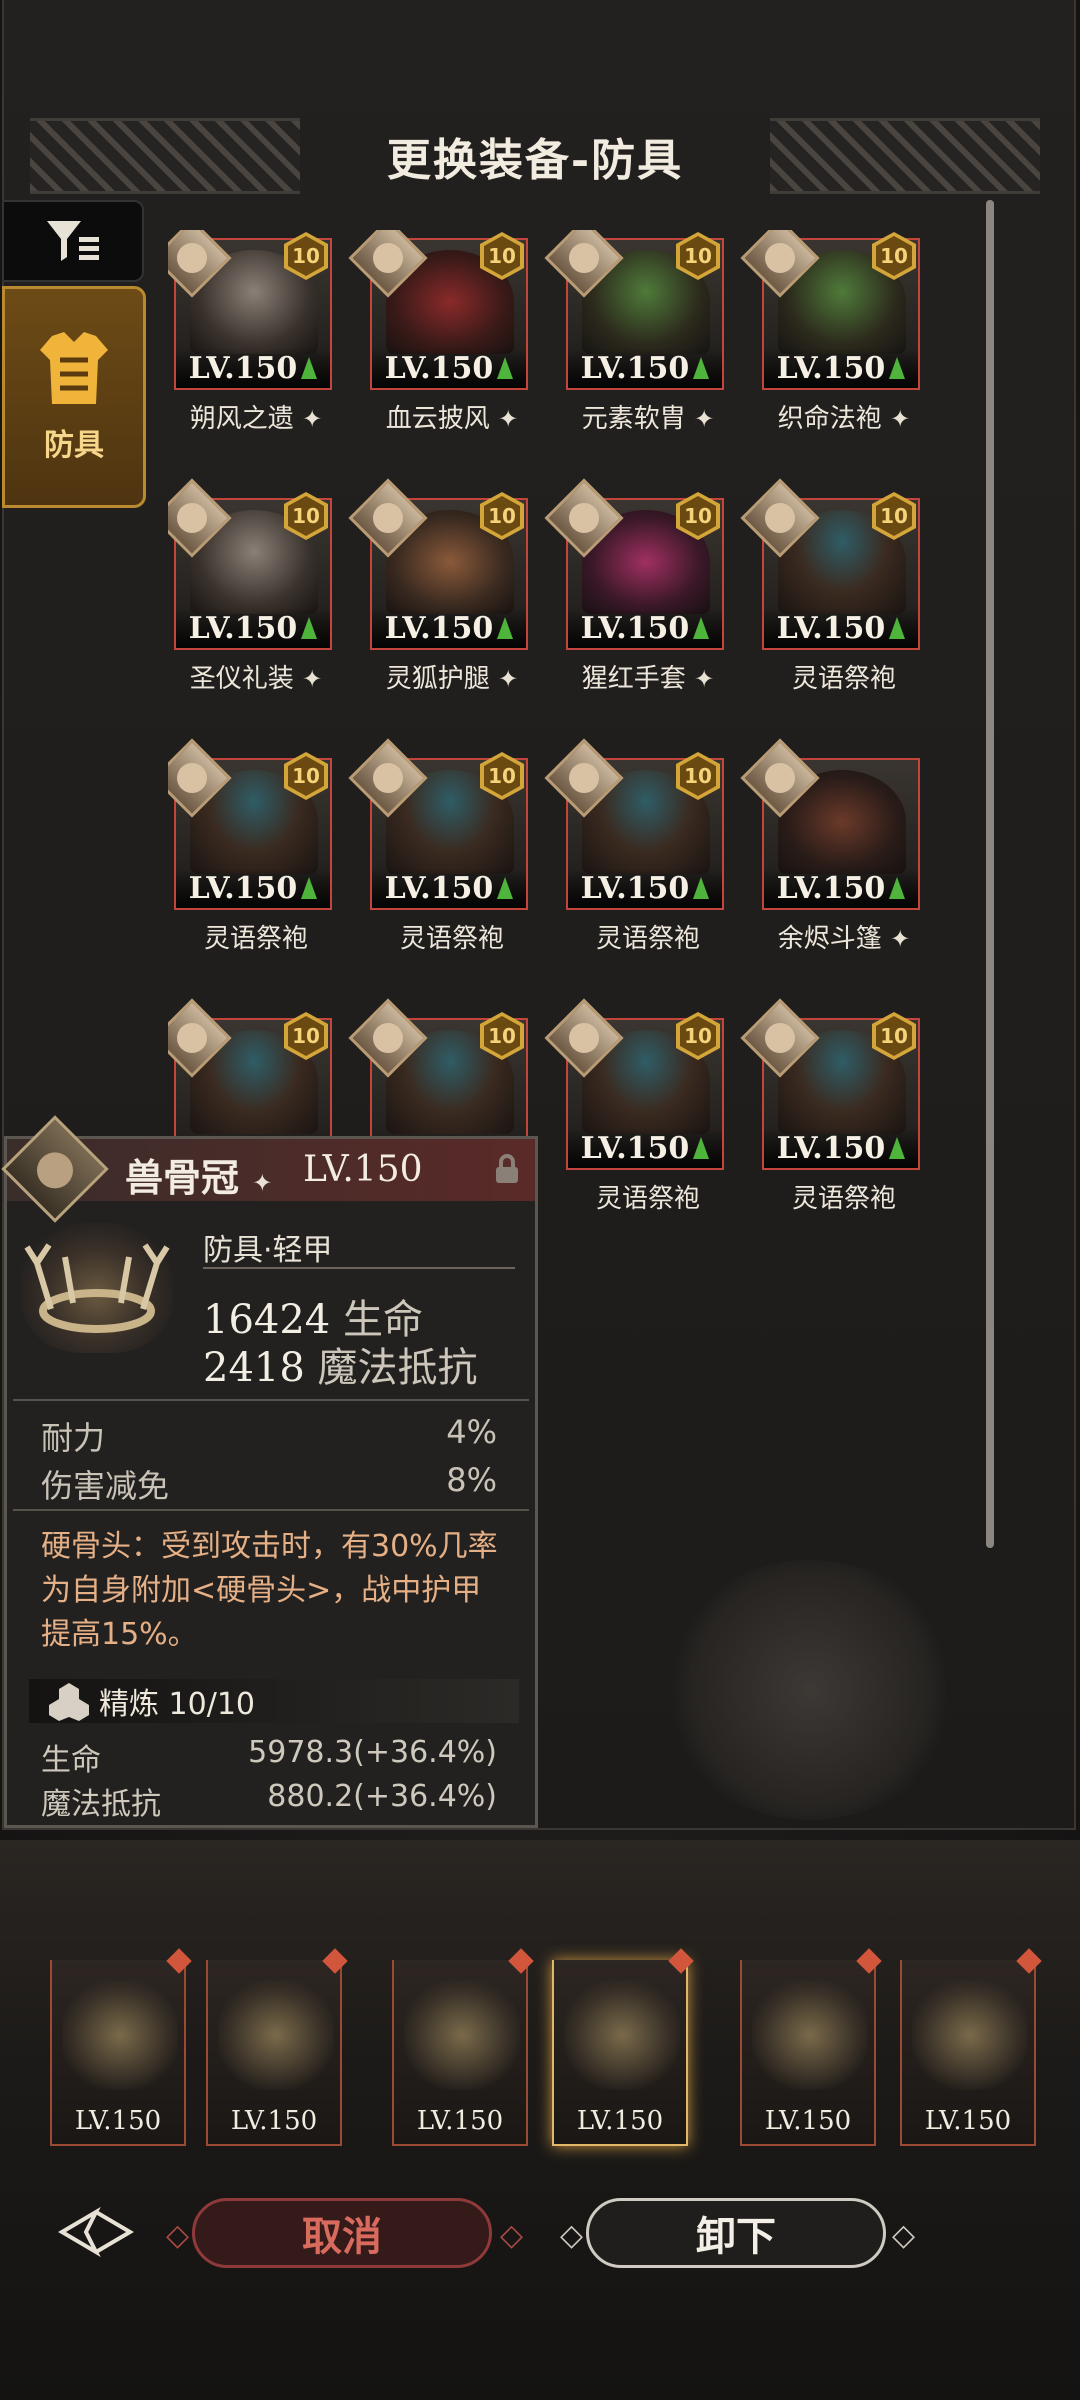 The width and height of the screenshot is (1080, 2400). I want to click on back-arrow-icon, so click(96, 2232).